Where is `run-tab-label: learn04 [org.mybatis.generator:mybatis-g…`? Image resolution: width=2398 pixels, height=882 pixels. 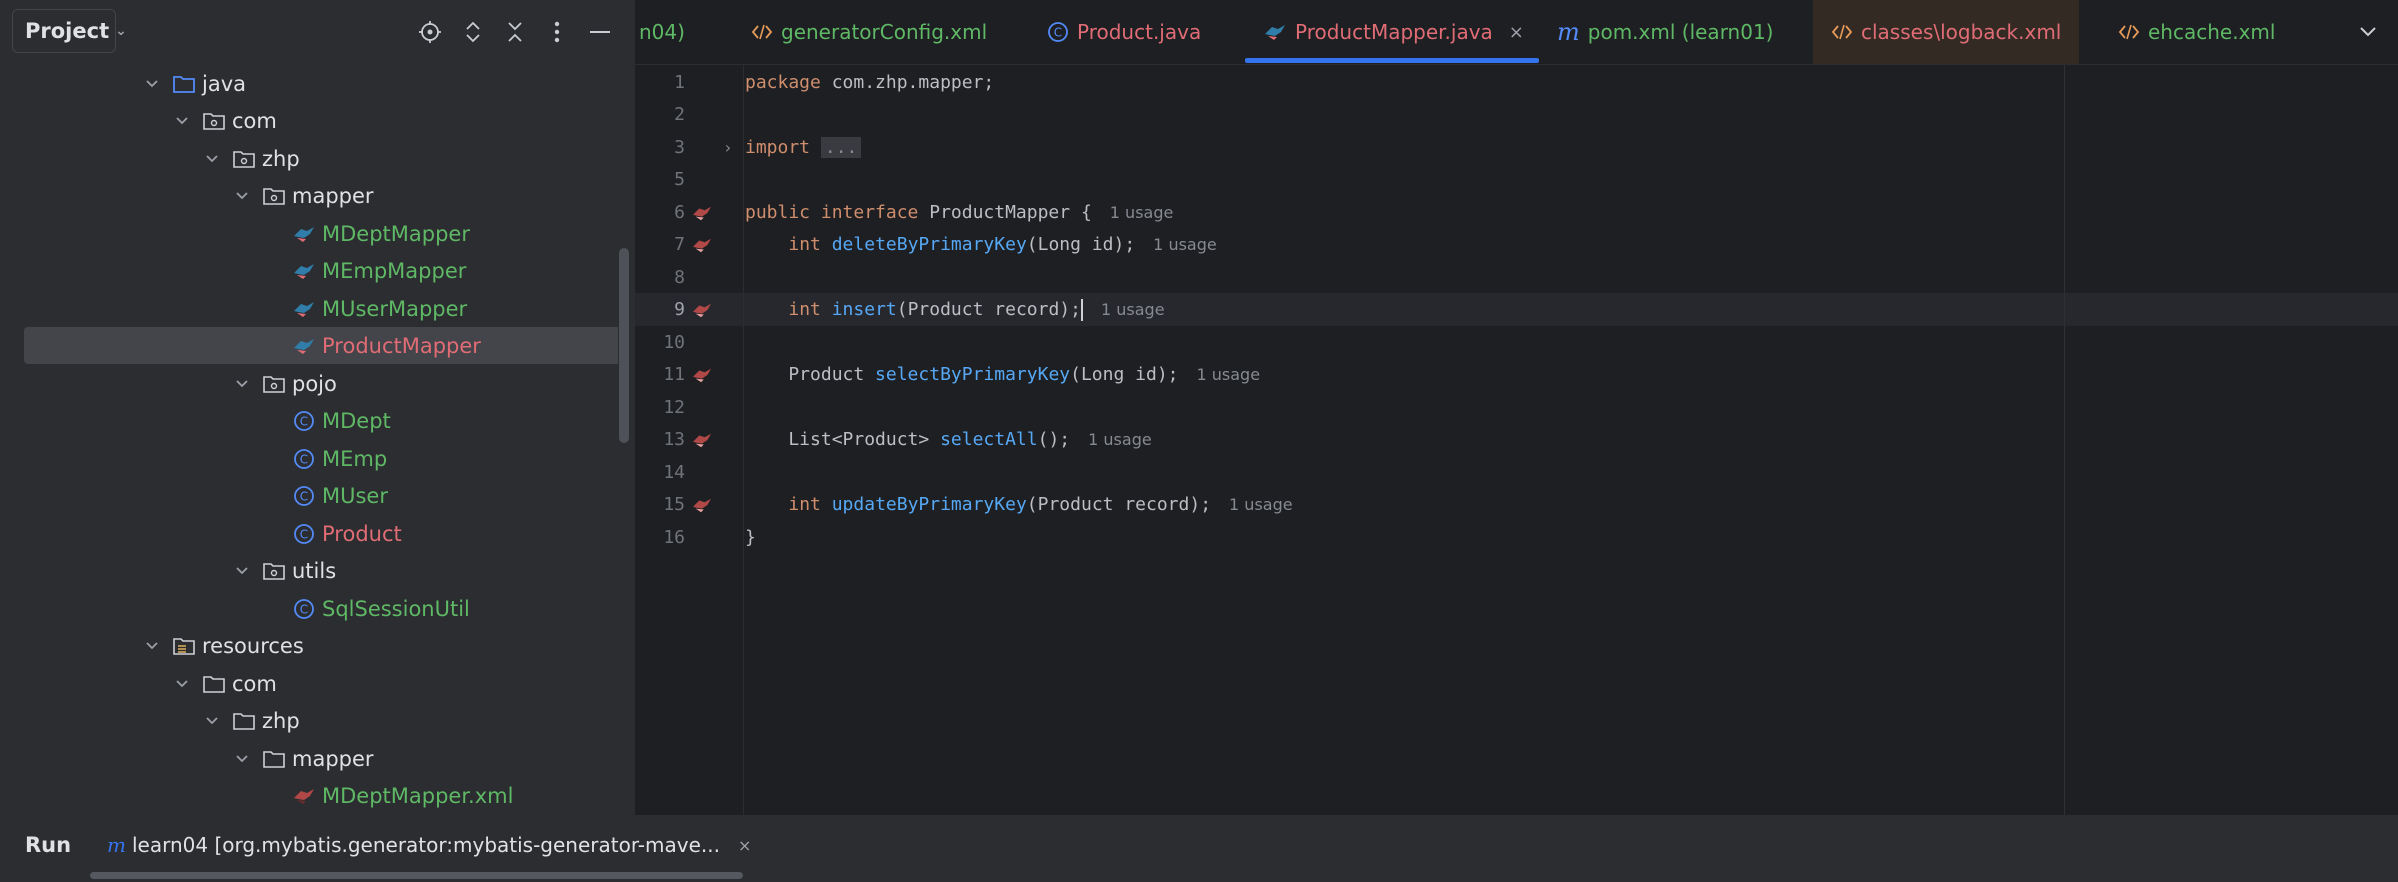
run-tab-label: learn04 [org.mybatis.generator:mybatis-g… is located at coordinates (425, 845).